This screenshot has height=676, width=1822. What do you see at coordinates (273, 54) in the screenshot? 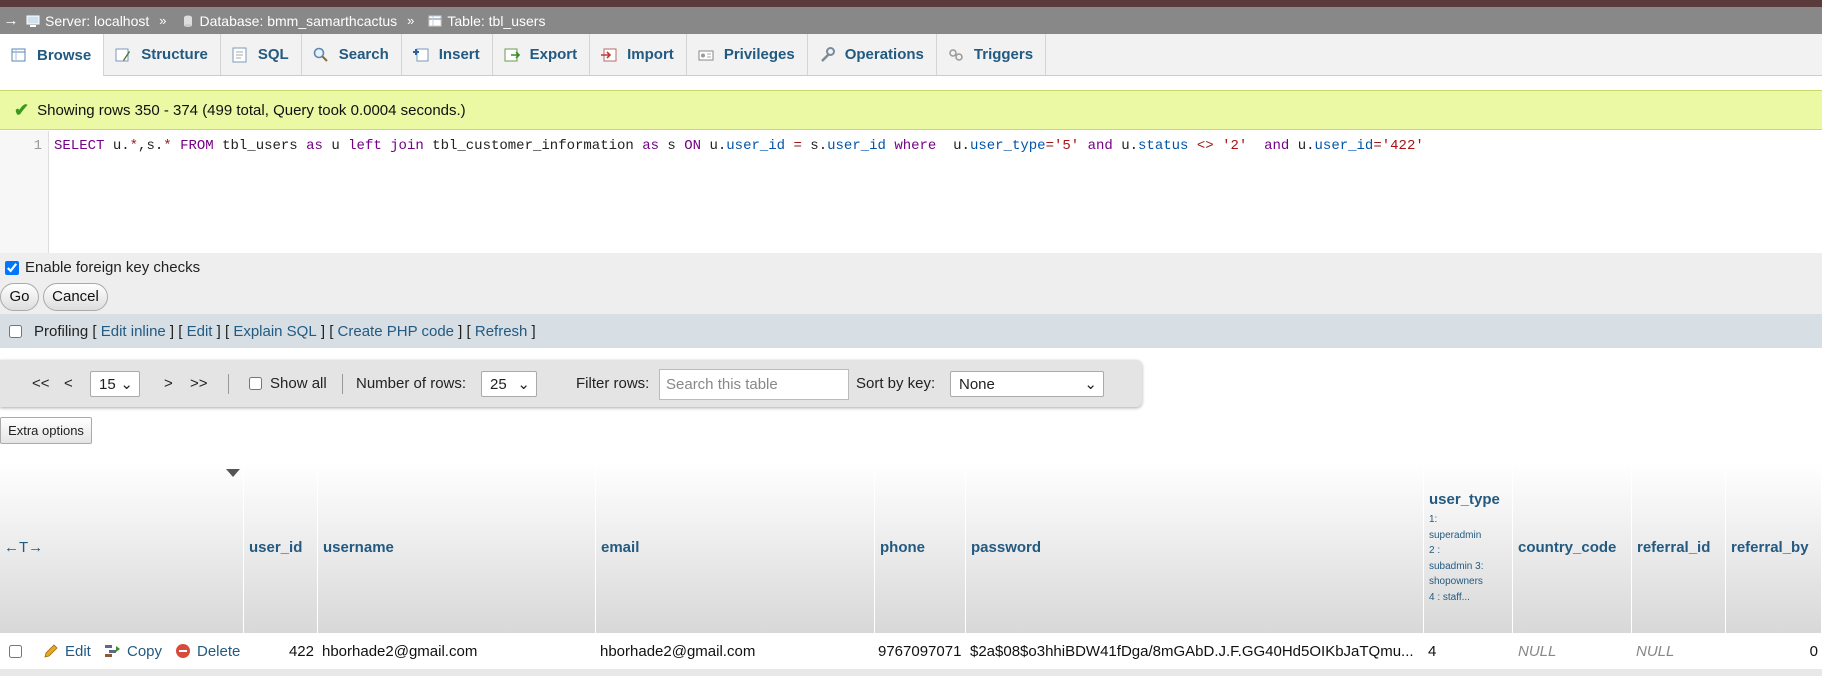
I see `tab-label: SQL` at bounding box center [273, 54].